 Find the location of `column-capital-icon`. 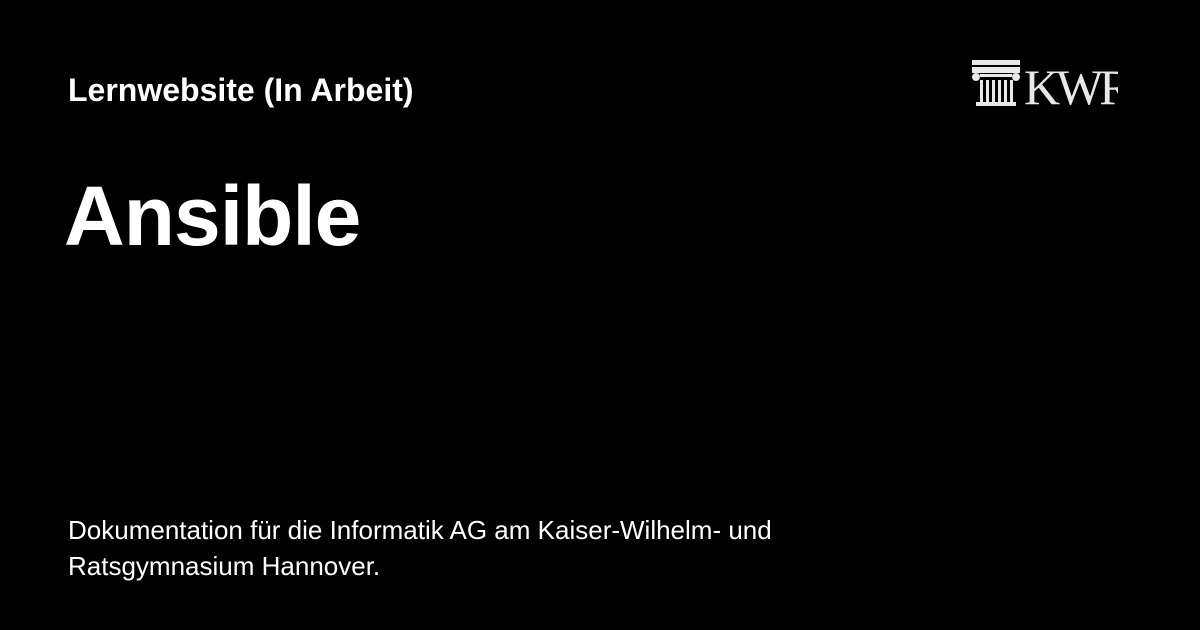

column-capital-icon is located at coordinates (996, 83).